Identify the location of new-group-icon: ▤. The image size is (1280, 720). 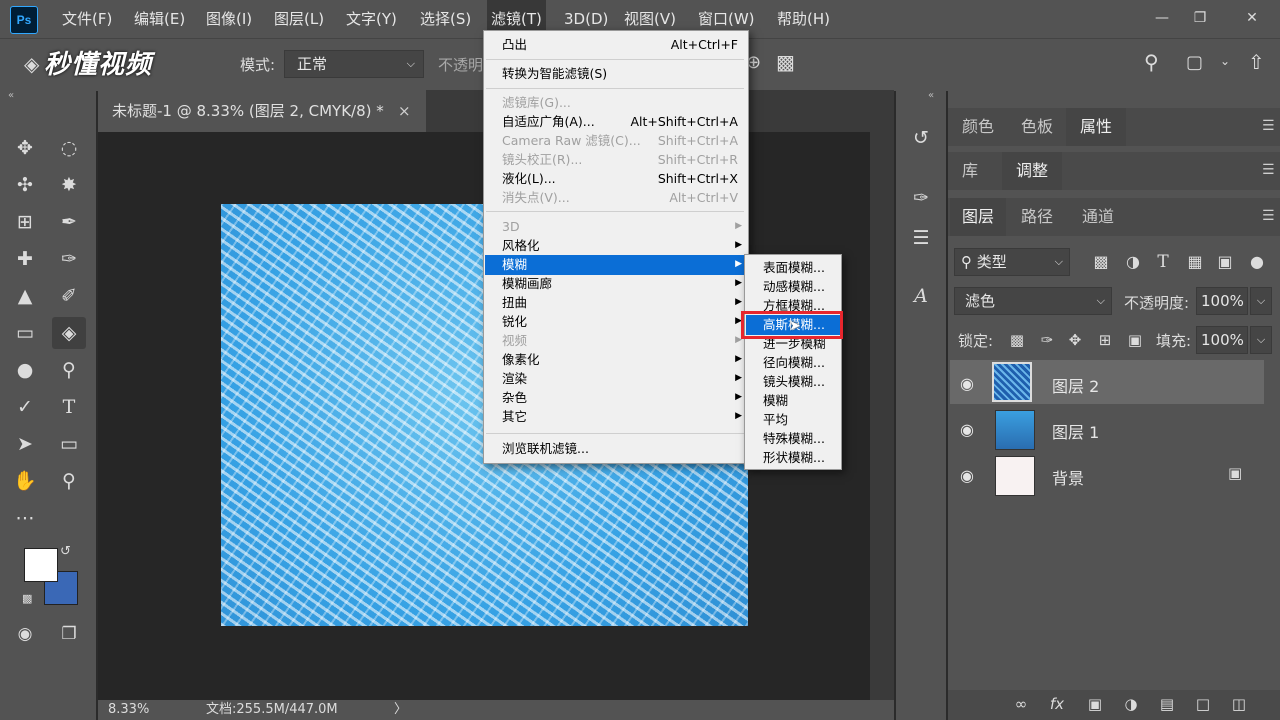
(1167, 704).